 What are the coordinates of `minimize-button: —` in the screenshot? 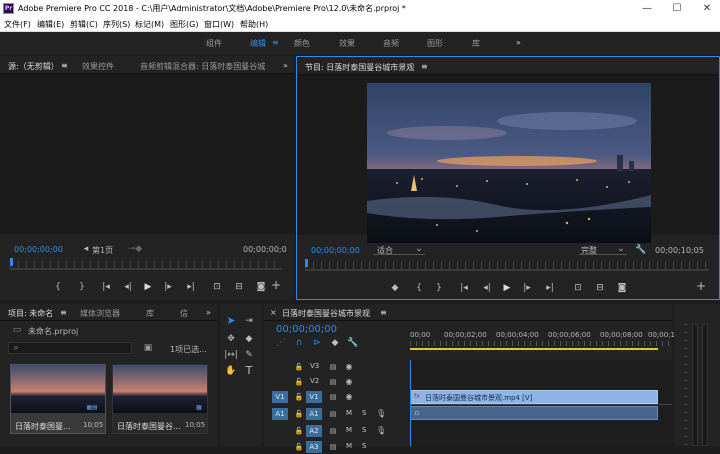 It's located at (647, 8).